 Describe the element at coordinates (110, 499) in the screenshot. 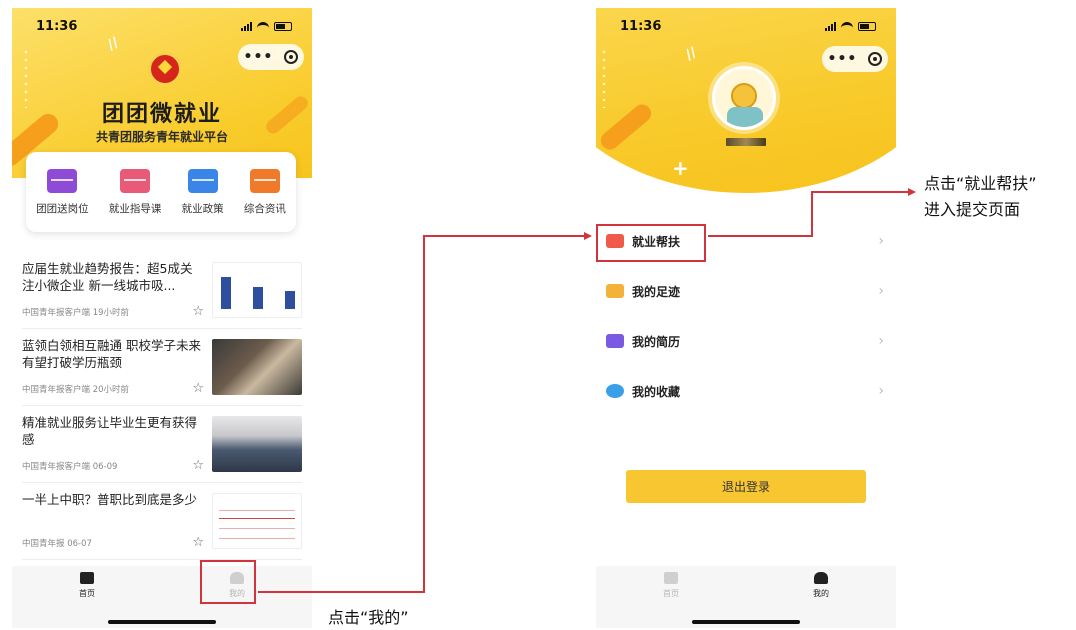

I see `news-title: 一半上中职？普职比到底是多少` at that location.